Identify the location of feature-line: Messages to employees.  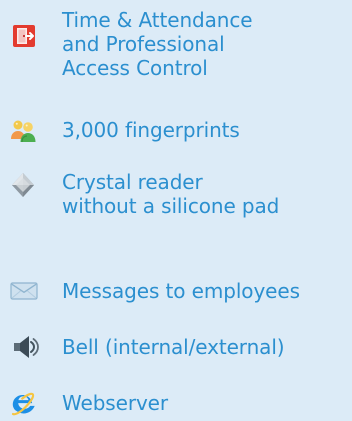
(181, 291).